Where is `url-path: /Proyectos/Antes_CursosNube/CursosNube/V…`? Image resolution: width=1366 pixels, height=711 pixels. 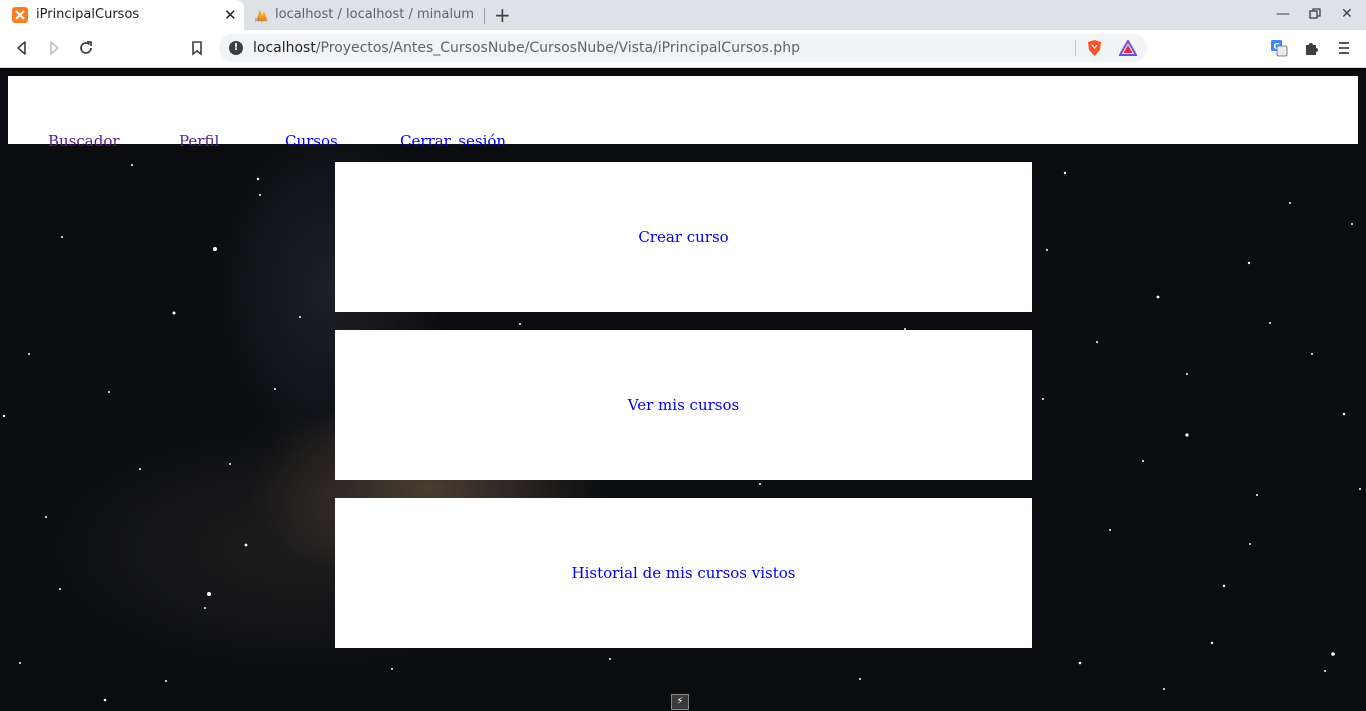 url-path: /Proyectos/Antes_CursosNube/CursosNube/V… is located at coordinates (557, 48).